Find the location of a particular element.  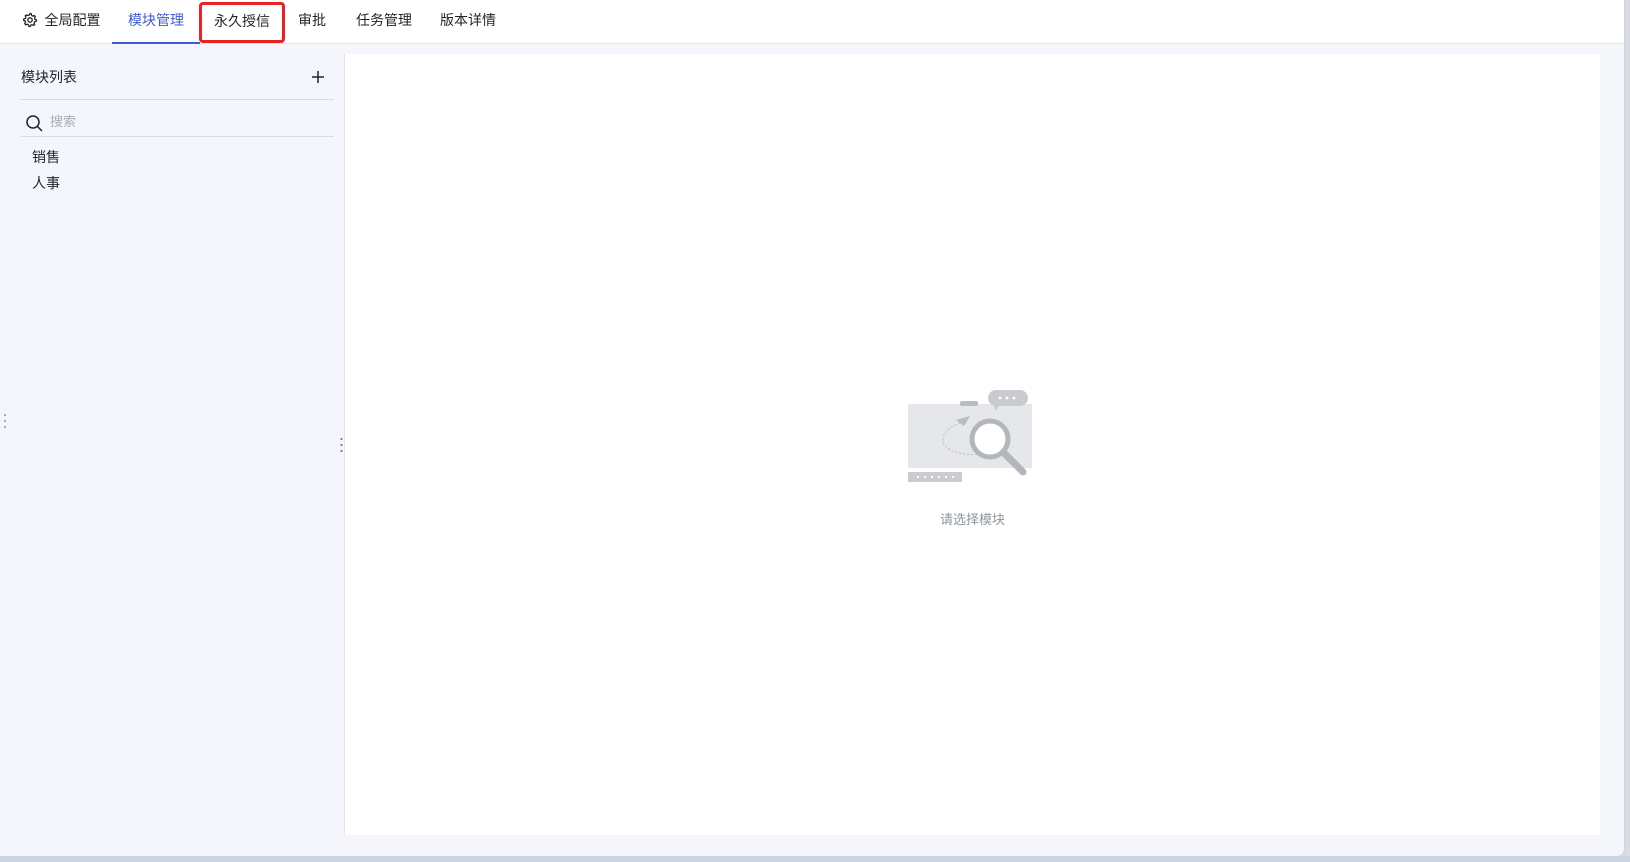

module-item-sales: 销售 is located at coordinates (177, 158).